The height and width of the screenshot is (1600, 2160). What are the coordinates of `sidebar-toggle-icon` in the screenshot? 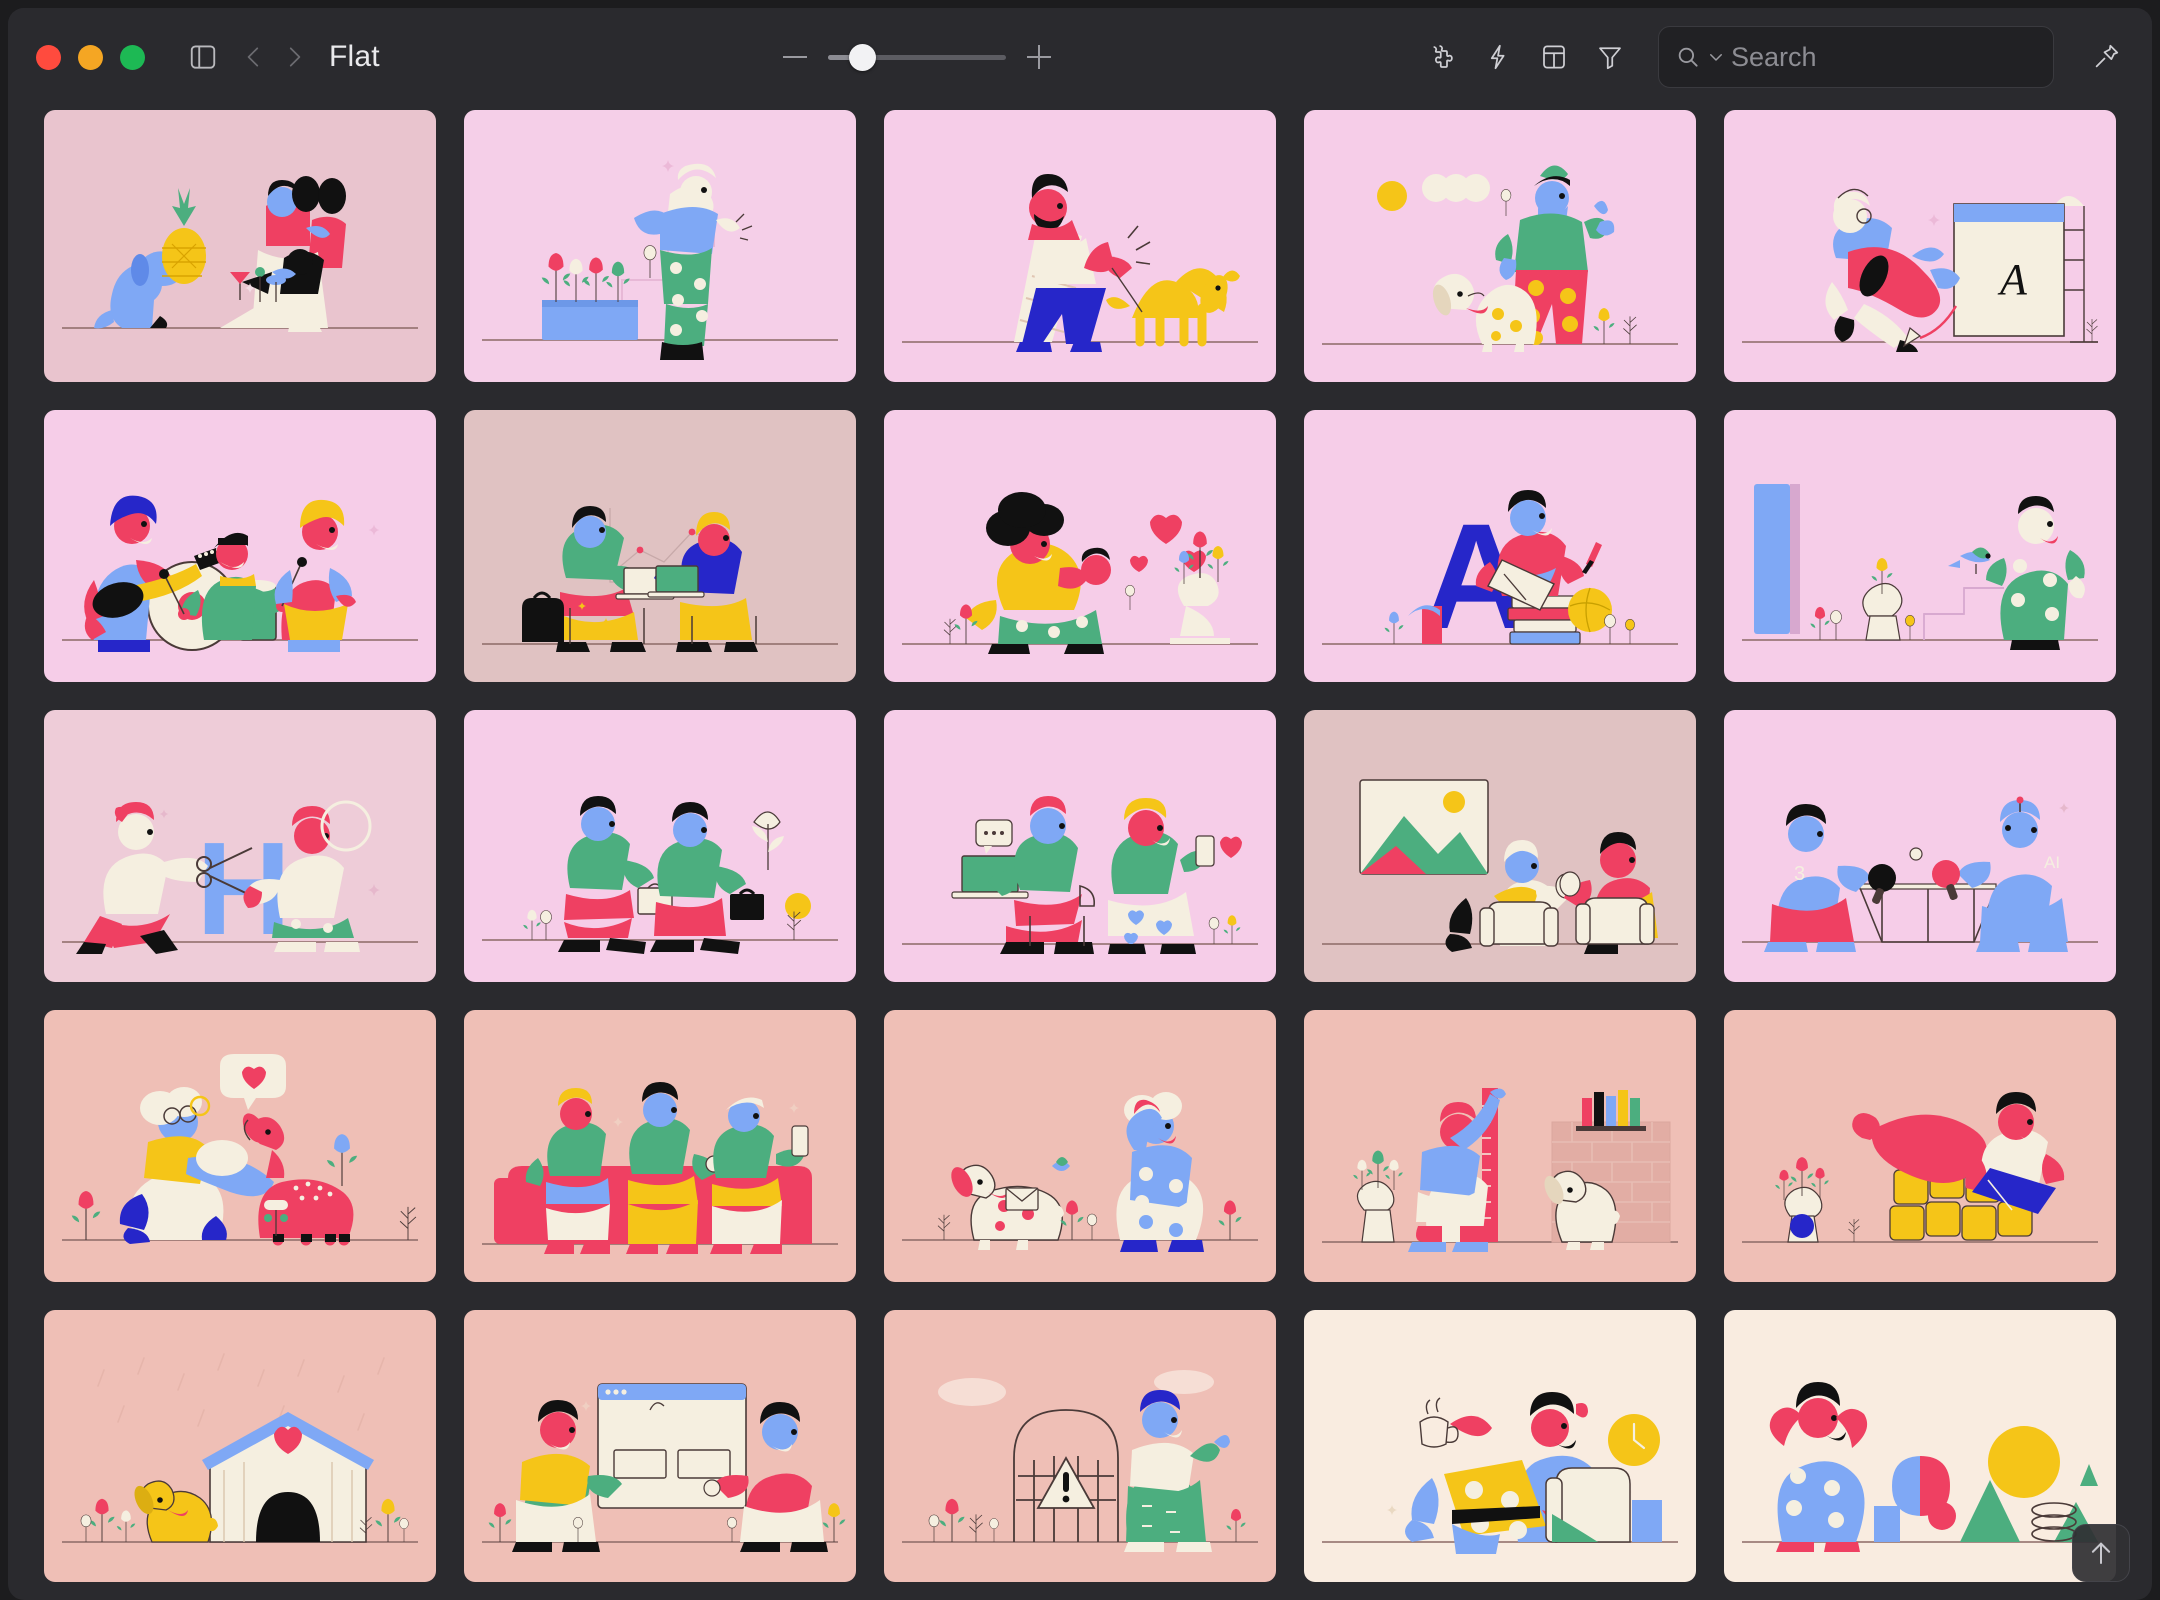 It's located at (203, 57).